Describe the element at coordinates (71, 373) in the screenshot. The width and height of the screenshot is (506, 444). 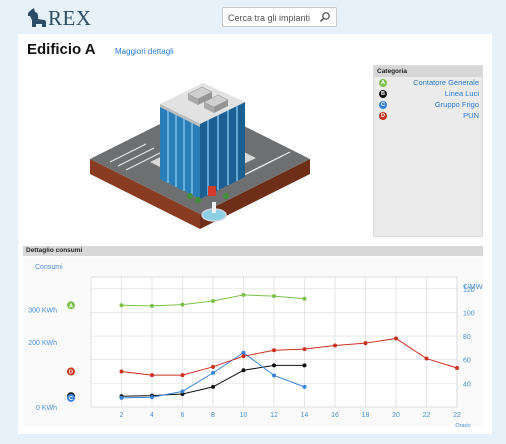
I see `series-badge-letter: D` at that location.